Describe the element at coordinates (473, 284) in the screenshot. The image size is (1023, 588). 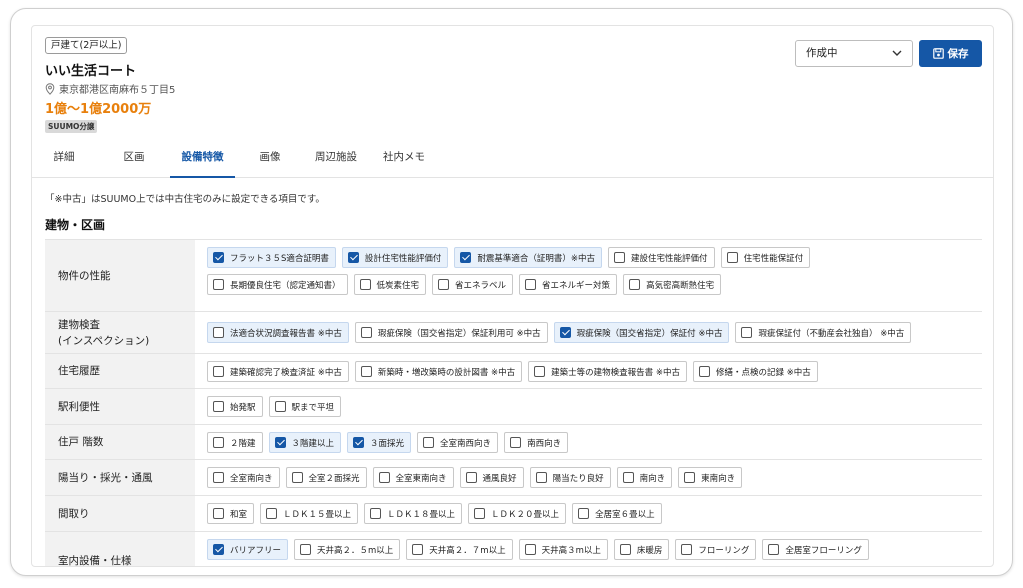
I see `feature-checkbox-option: 省エネラベル` at that location.